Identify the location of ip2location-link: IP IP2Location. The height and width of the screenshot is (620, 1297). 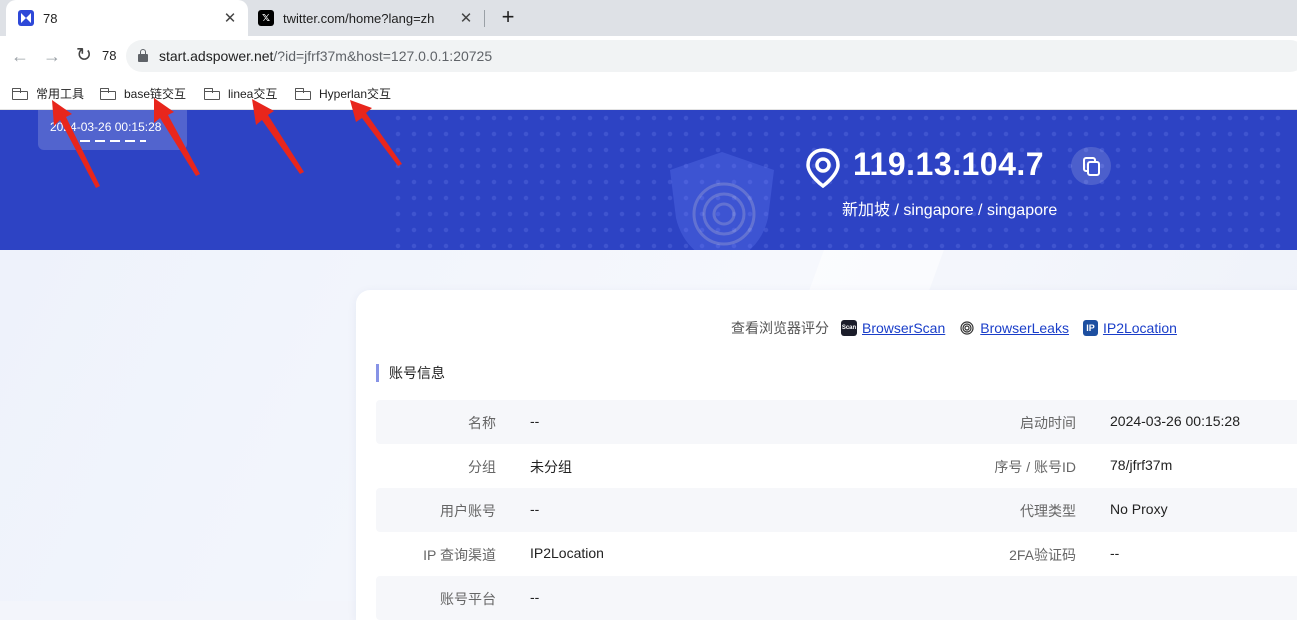
(1129, 328).